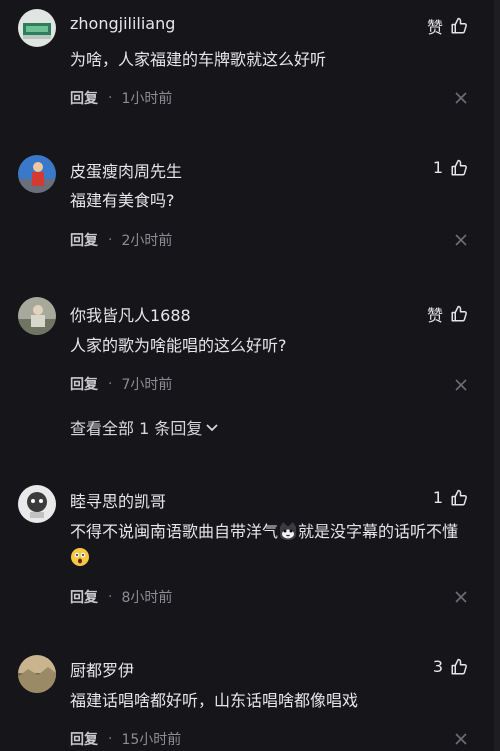 This screenshot has height=751, width=500. Describe the element at coordinates (212, 428) in the screenshot. I see `chevron-down-icon` at that location.